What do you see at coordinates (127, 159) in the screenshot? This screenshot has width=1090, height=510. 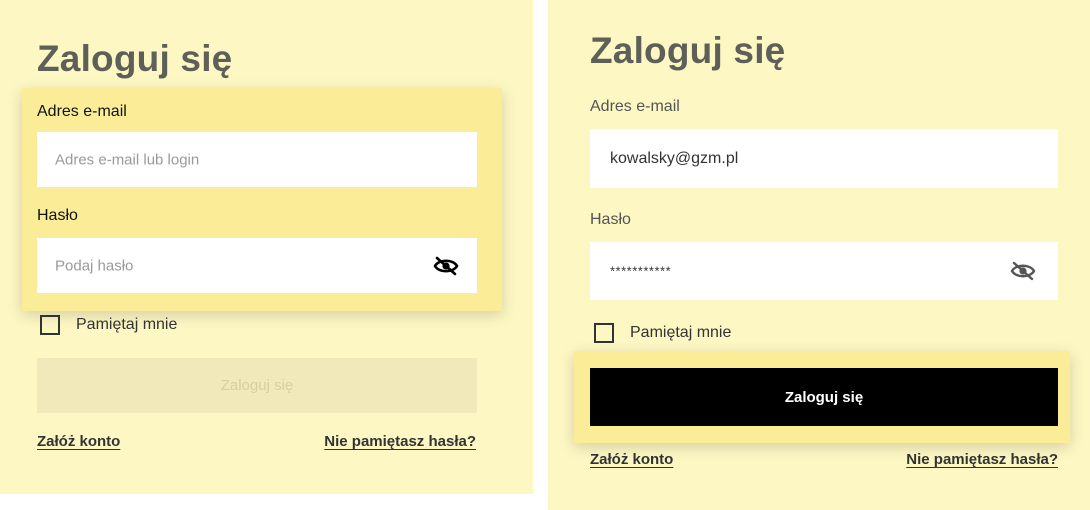 I see `email-placeholder: Adres e-mail lub login` at bounding box center [127, 159].